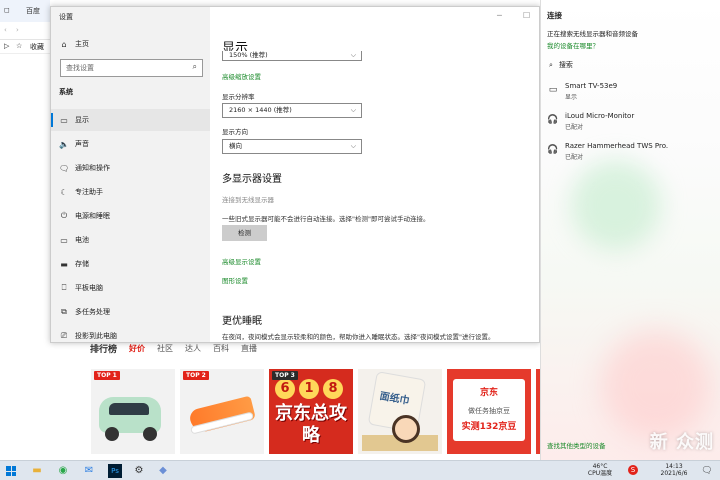 The width and height of the screenshot is (720, 480). What do you see at coordinates (400, 411) in the screenshot?
I see `product-card-tissue: 面纸巾` at bounding box center [400, 411].